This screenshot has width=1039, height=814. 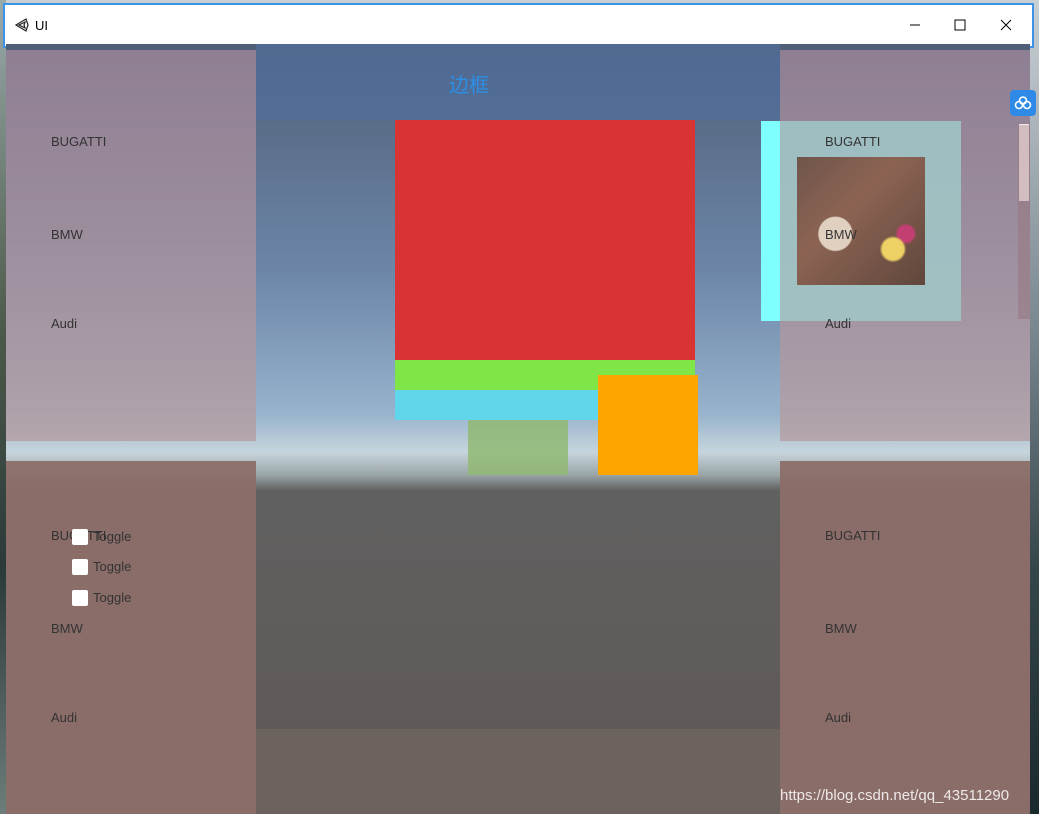 I want to click on minimize-button, so click(x=915, y=25).